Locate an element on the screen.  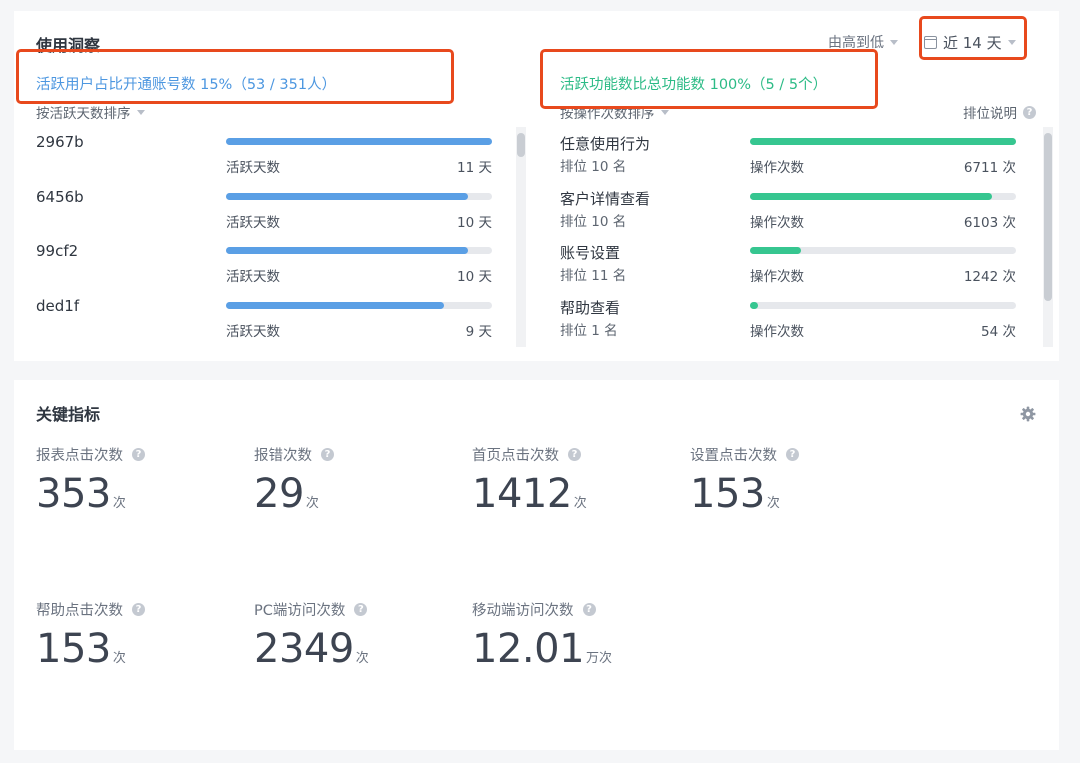
metric-label: 移动端访问次数? is located at coordinates (534, 609).